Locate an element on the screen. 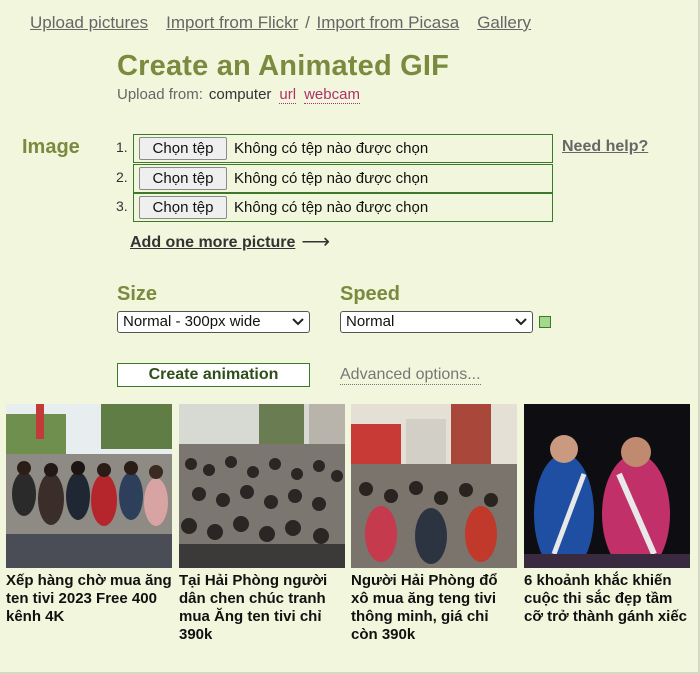 This screenshot has width=700, height=674. file-row-2: 2. Chọn tệp Không có tệp nào được chọn is located at coordinates (334, 178).